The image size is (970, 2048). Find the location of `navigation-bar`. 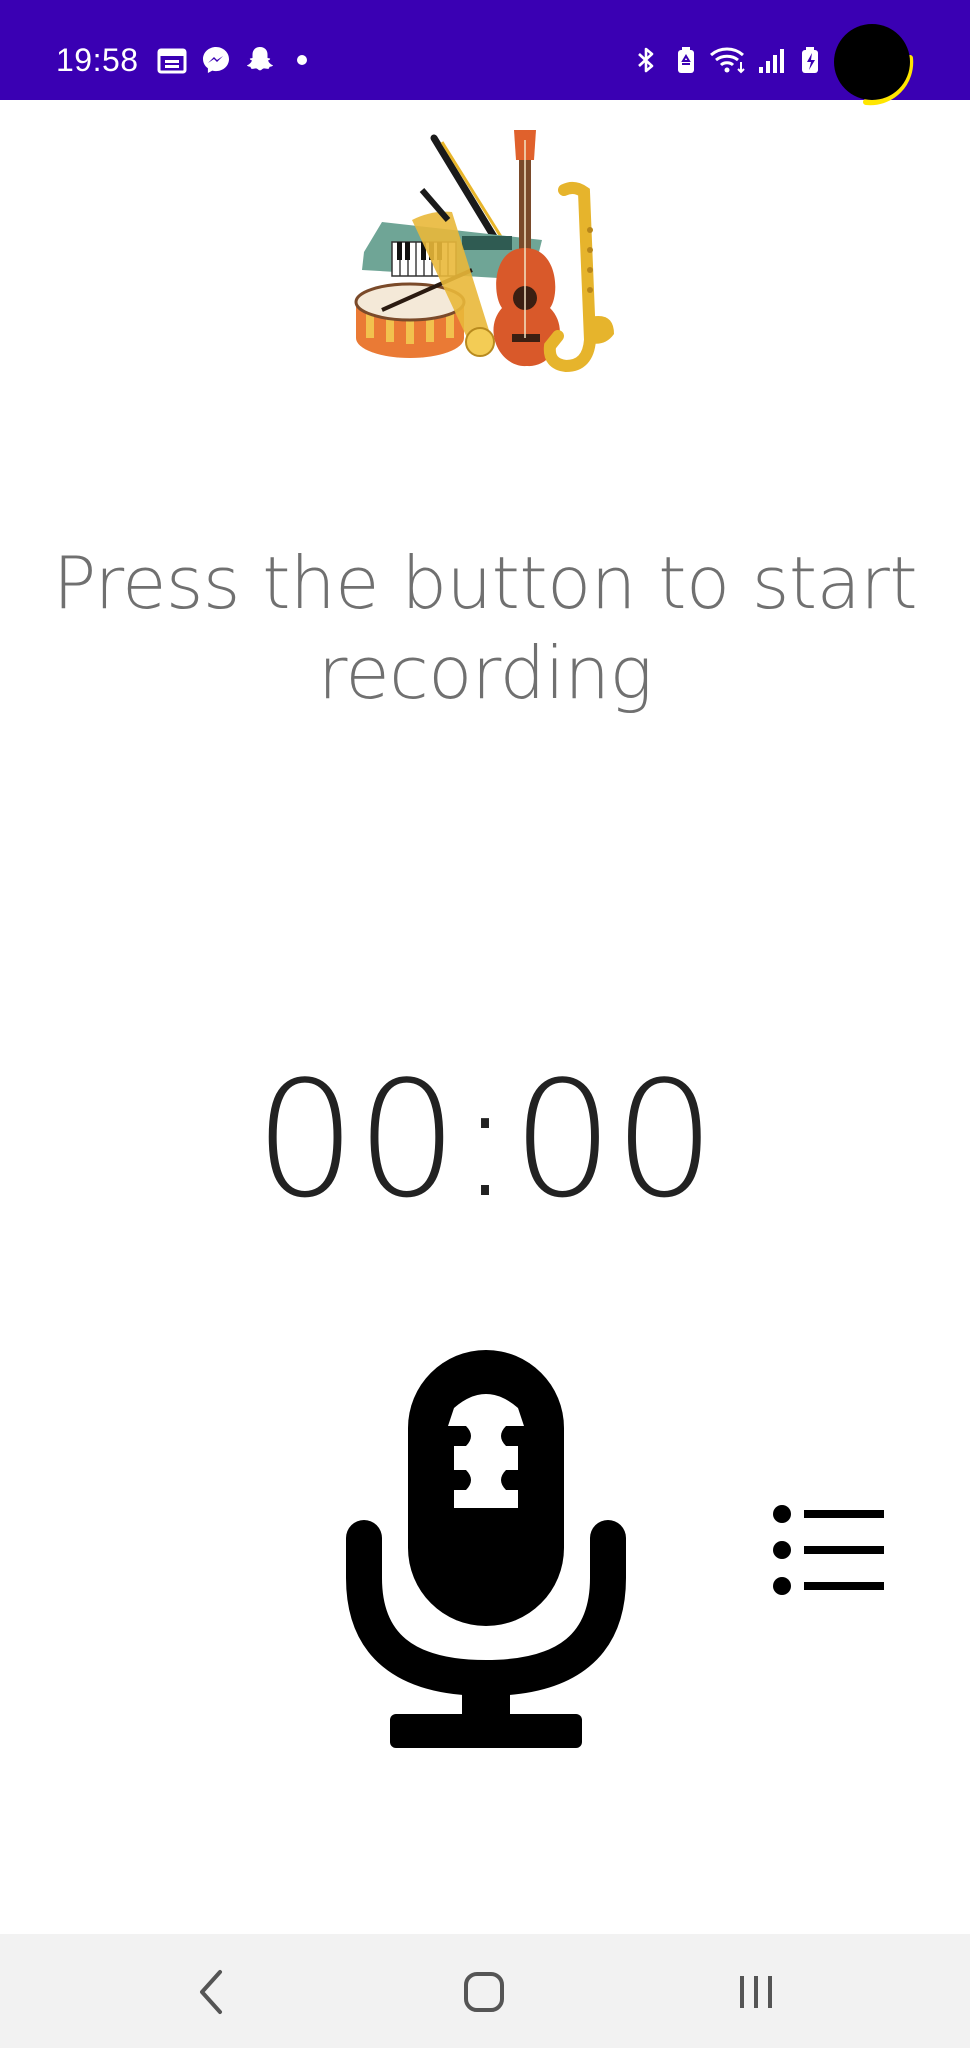

navigation-bar is located at coordinates (485, 1991).